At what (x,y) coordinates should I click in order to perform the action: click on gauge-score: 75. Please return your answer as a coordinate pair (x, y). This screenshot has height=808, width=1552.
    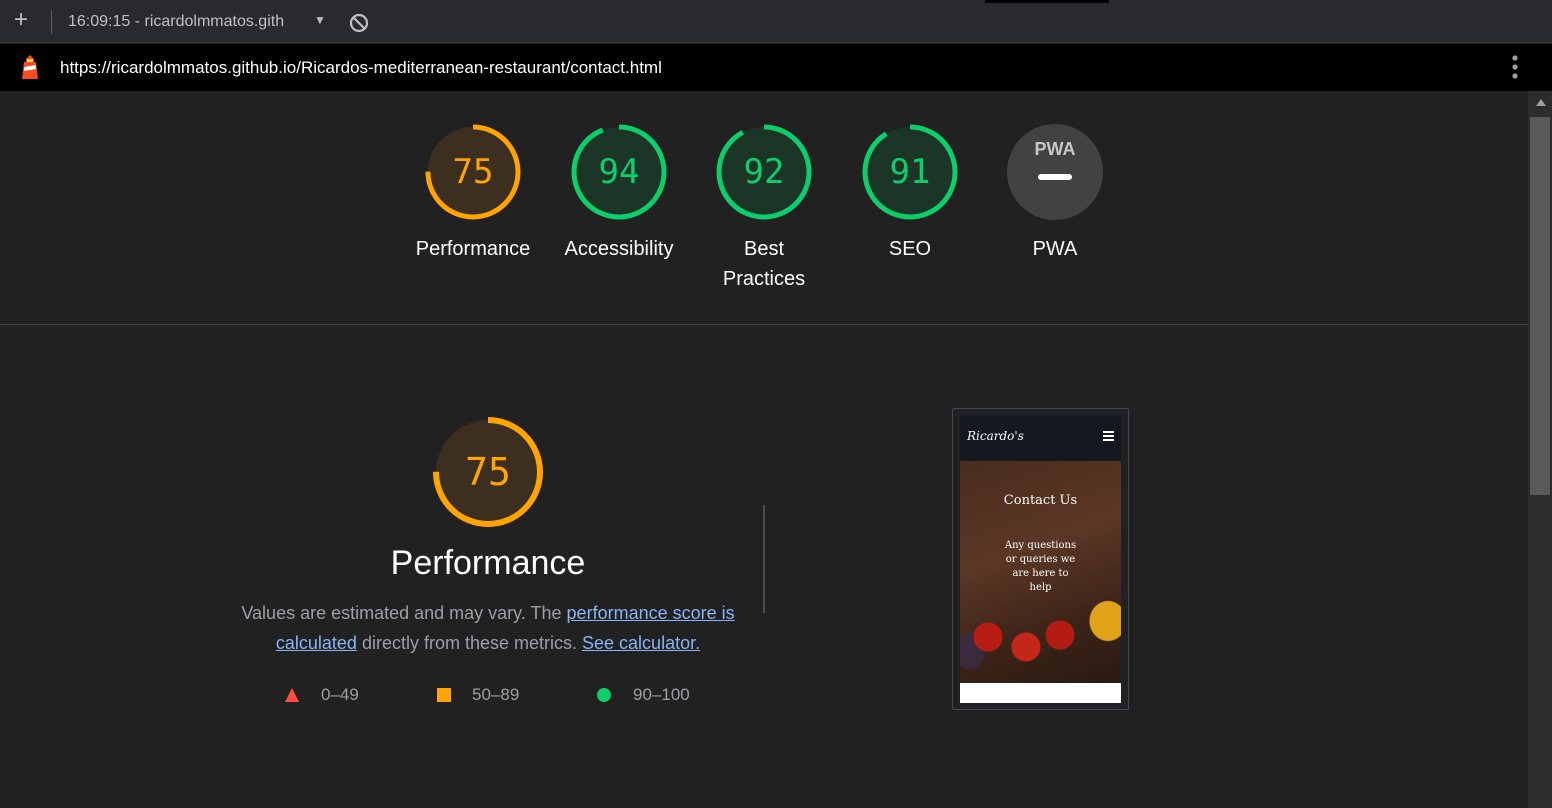
    Looking at the image, I should click on (473, 172).